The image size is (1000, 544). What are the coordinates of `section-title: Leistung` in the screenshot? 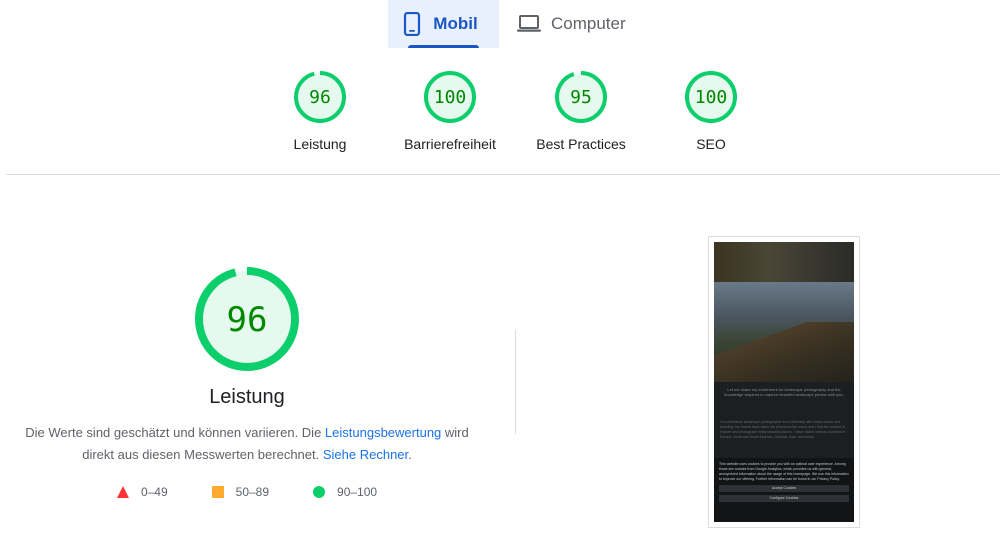 It's located at (247, 397).